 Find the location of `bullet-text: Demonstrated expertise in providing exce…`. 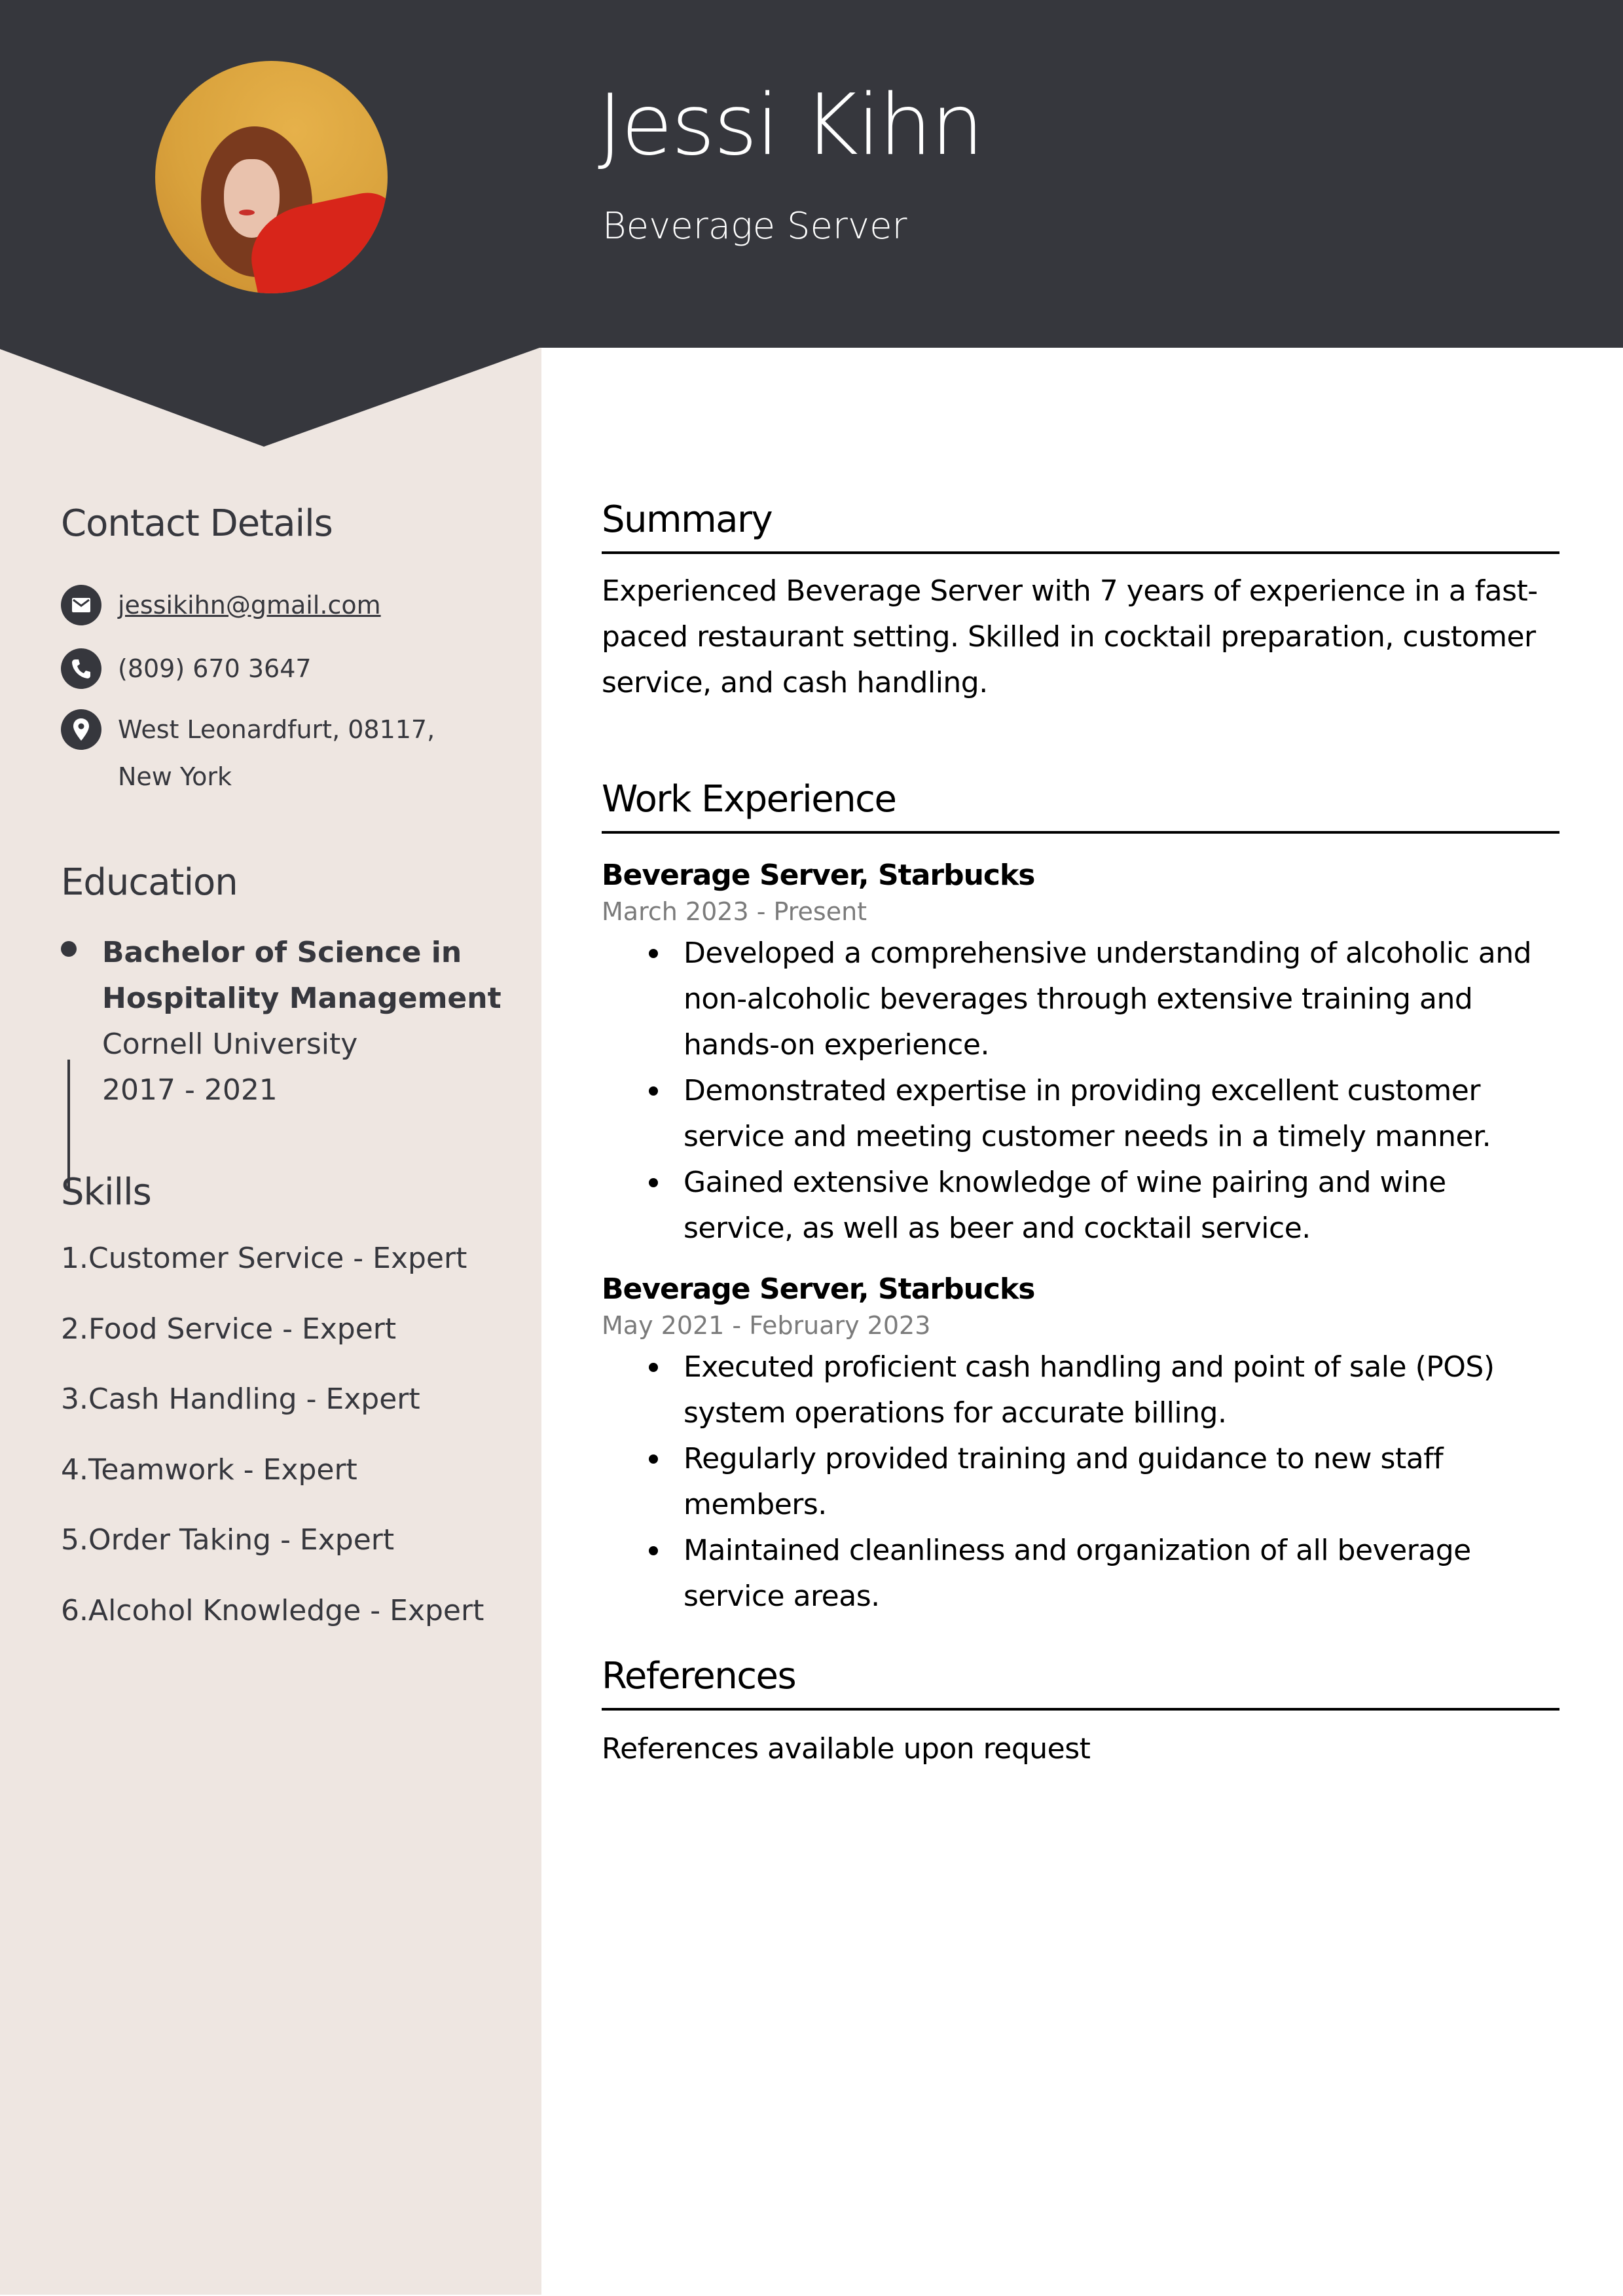

bullet-text: Demonstrated expertise in providing exce… is located at coordinates (1087, 1113).